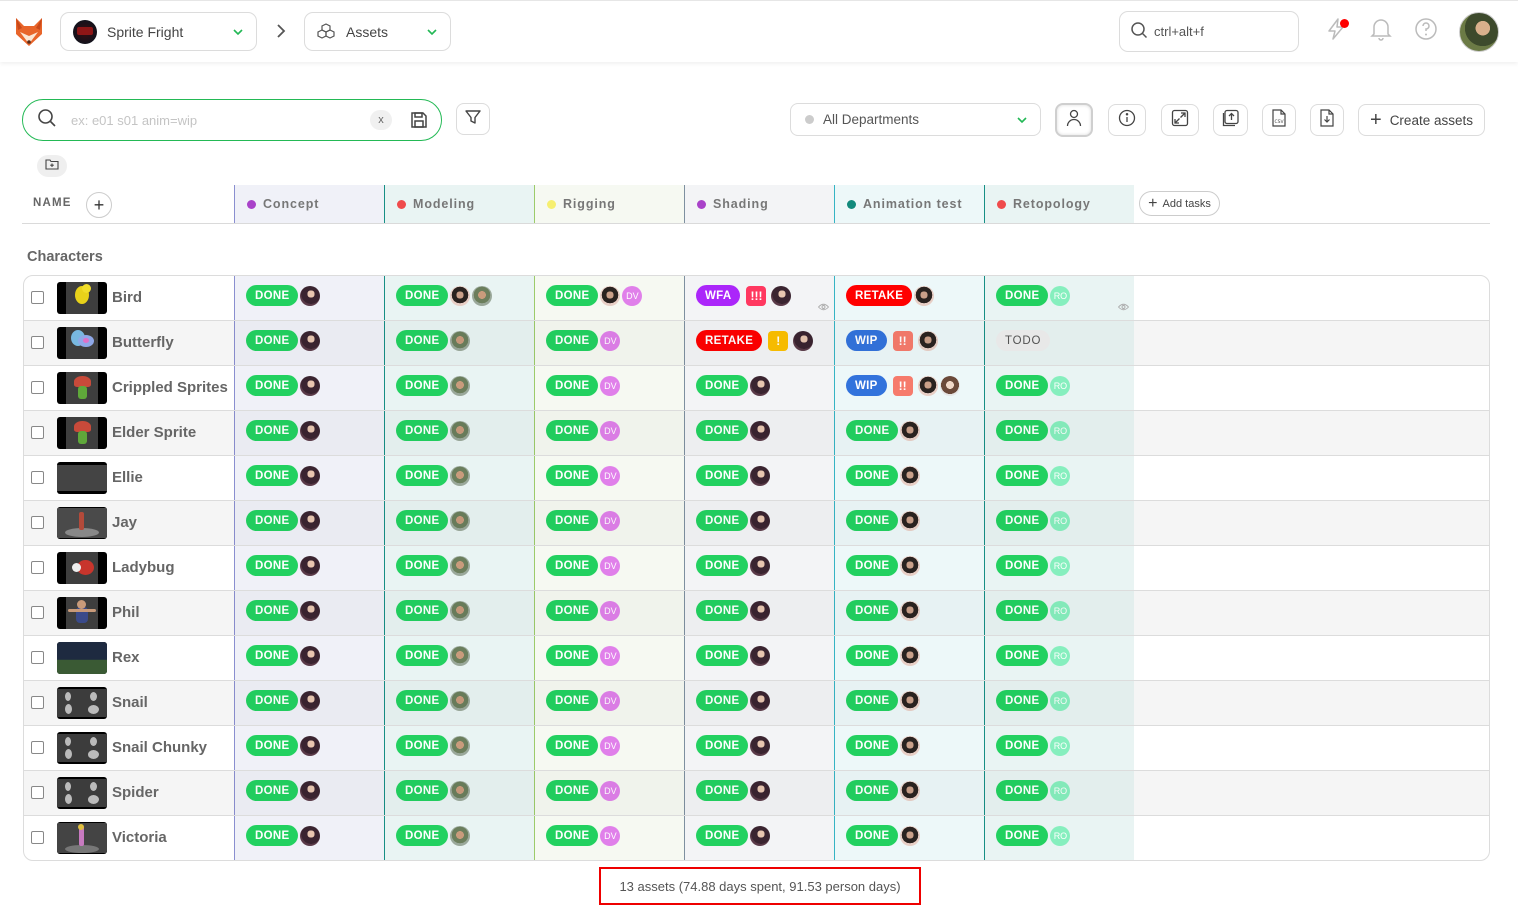 The image size is (1518, 907). Describe the element at coordinates (1209, 31) in the screenshot. I see `global-search-input: ctrl+alt+f` at that location.